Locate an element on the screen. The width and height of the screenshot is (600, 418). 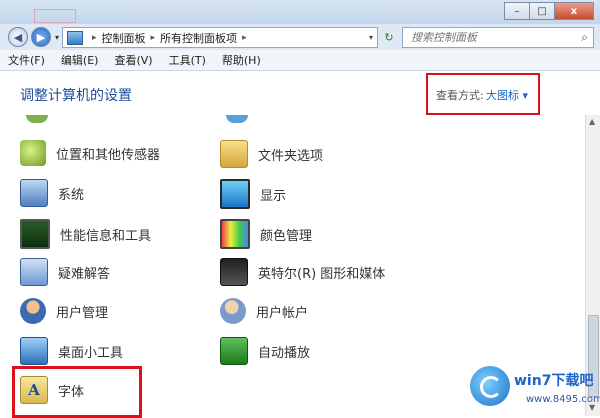
desktop-gadgets-icon is located at coordinates (34, 351).